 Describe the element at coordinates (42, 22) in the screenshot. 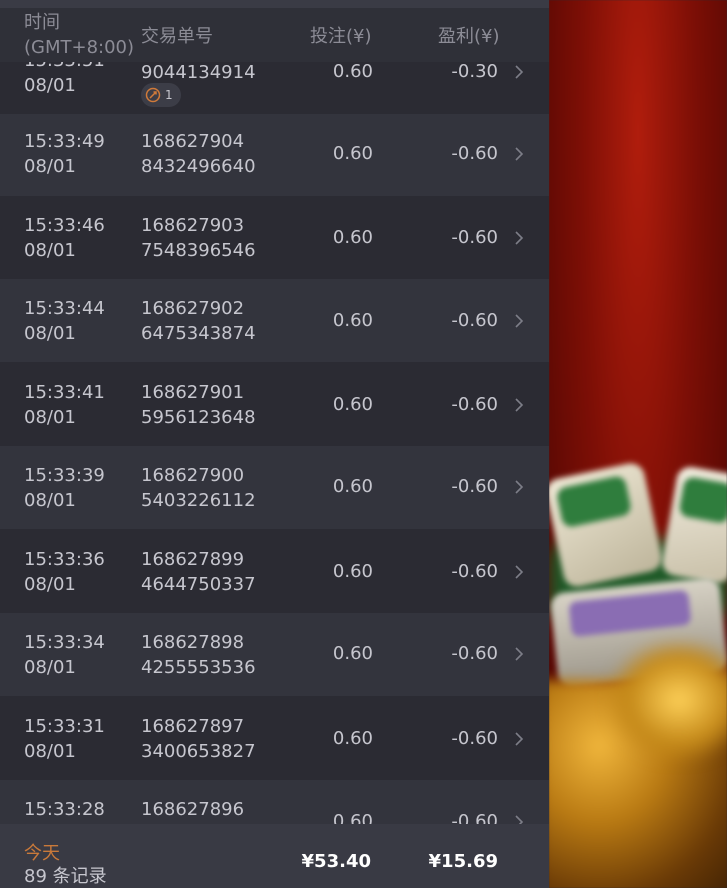

I see `header-time-label: 时间` at that location.